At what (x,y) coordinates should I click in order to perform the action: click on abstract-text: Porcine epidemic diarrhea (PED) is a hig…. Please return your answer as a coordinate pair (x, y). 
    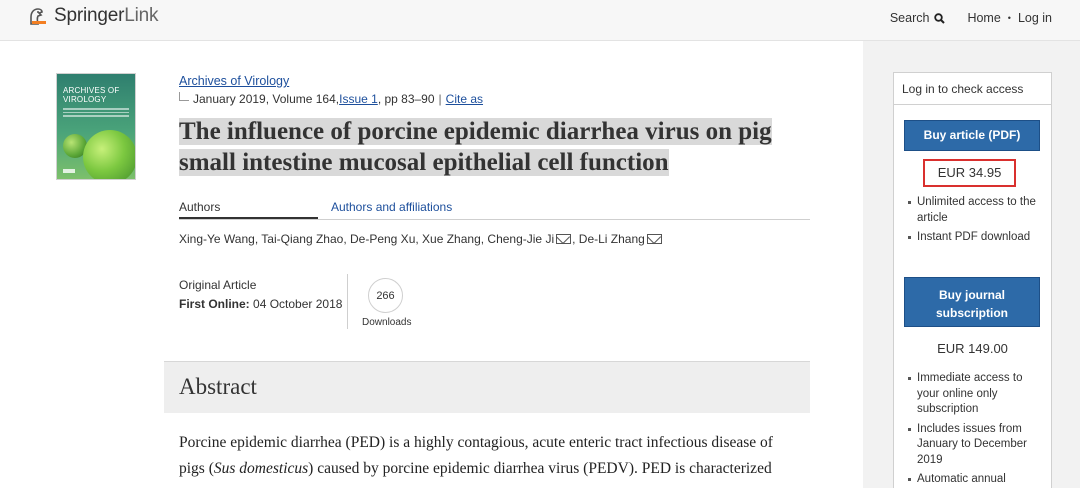
    Looking at the image, I should click on (476, 455).